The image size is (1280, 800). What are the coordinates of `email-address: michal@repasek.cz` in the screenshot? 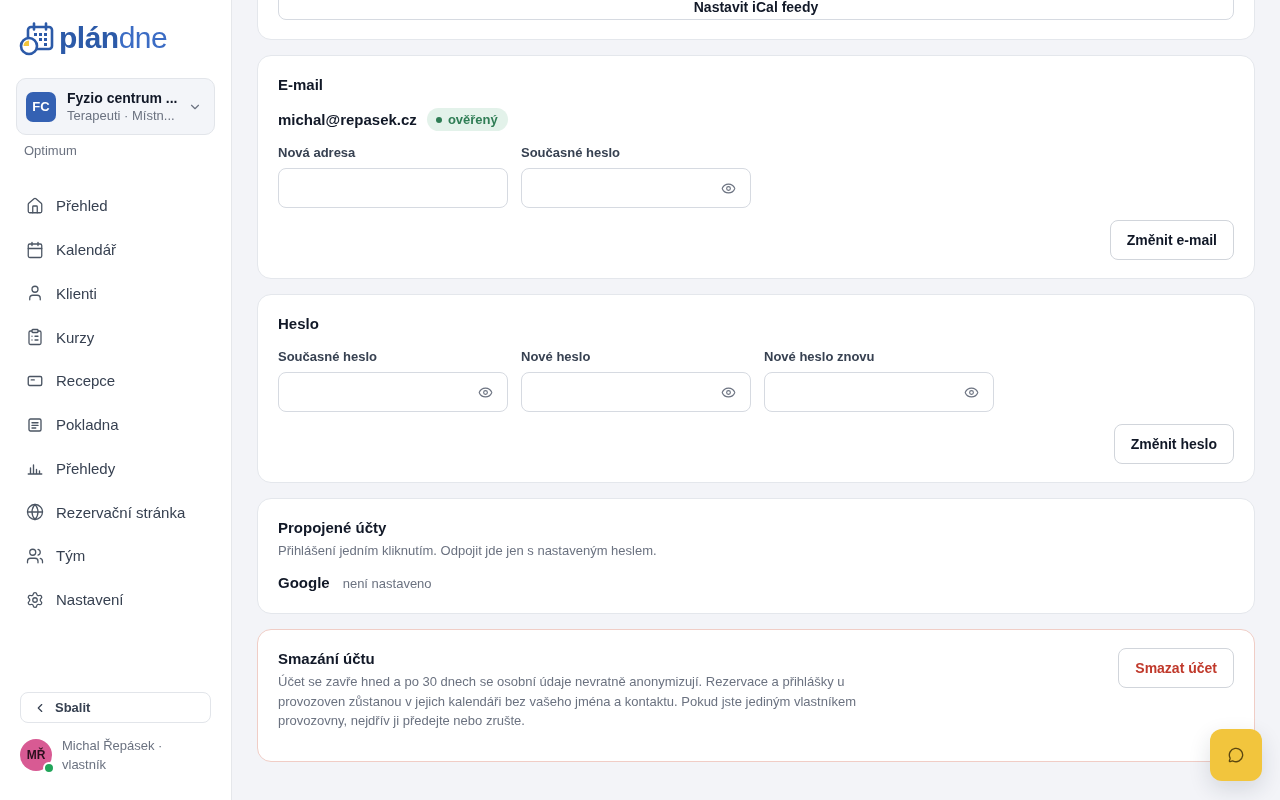 It's located at (347, 119).